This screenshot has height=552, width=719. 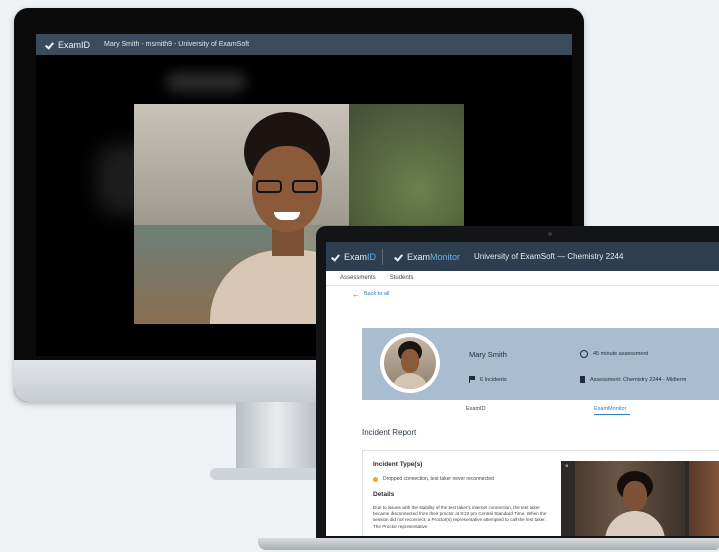 I want to click on back-label: Back to all, so click(x=377, y=294).